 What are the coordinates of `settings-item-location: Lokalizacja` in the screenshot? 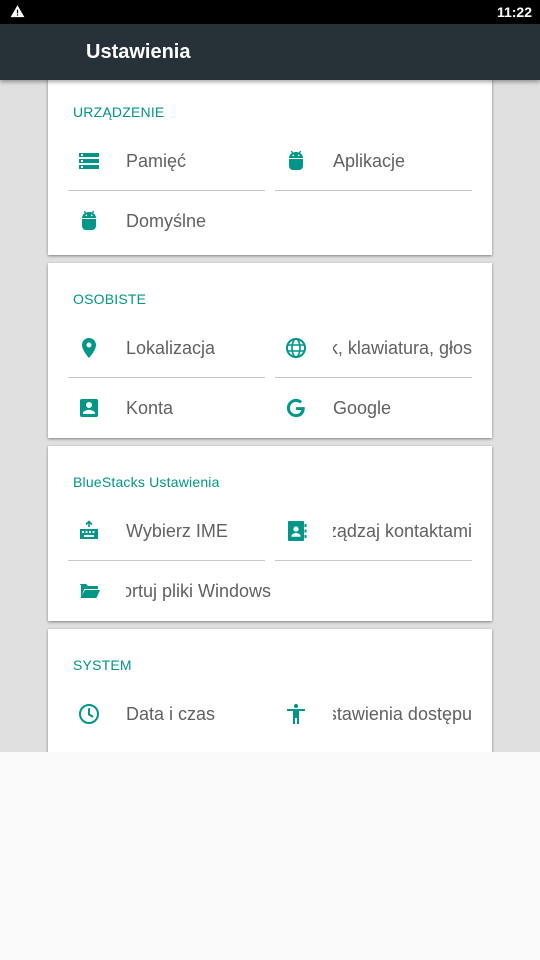 It's located at (166, 348).